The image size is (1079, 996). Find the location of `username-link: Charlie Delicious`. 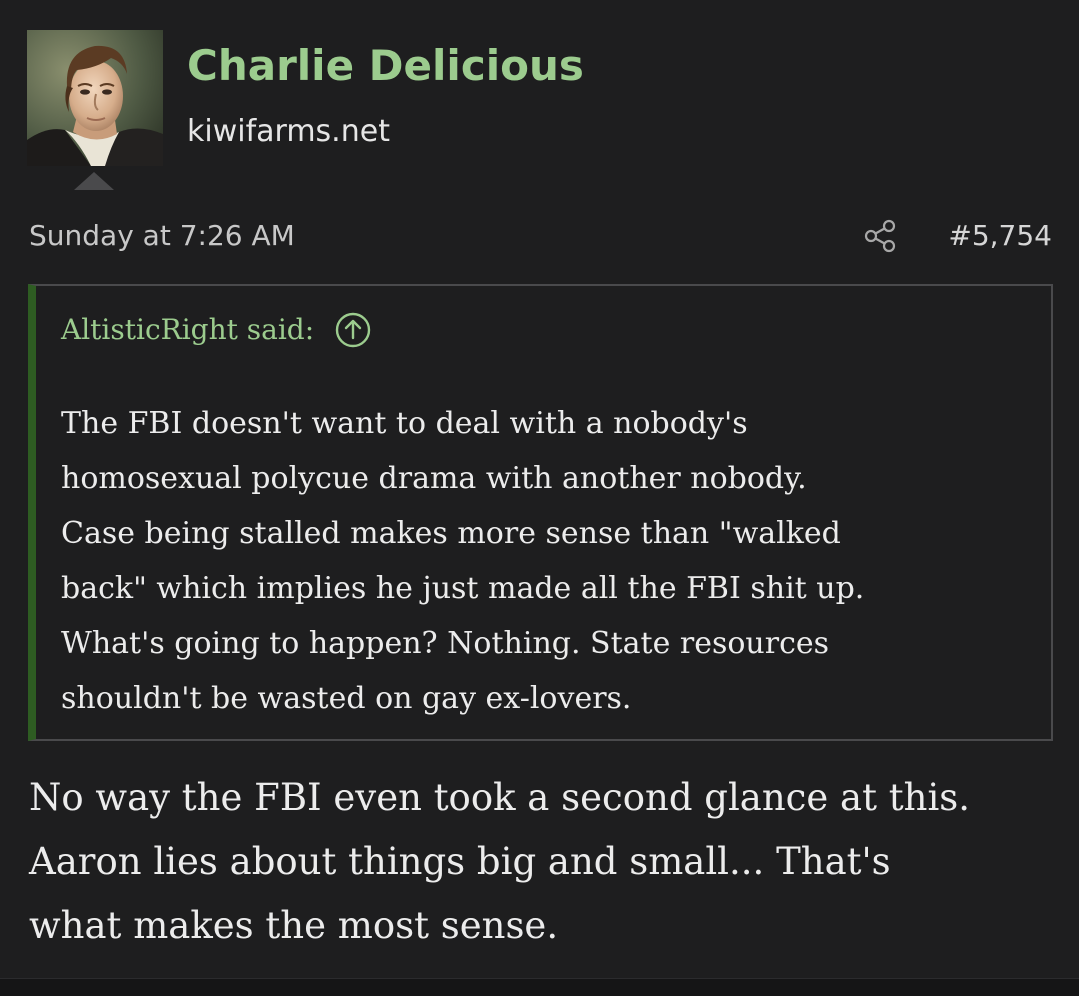

username-link: Charlie Delicious is located at coordinates (385, 66).